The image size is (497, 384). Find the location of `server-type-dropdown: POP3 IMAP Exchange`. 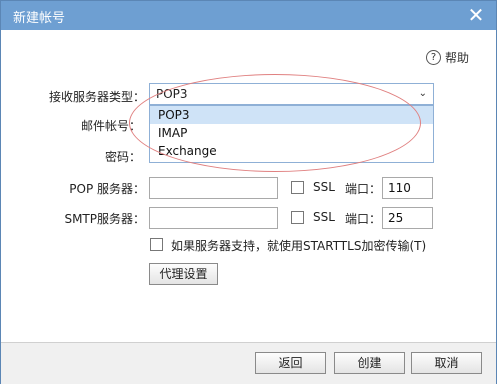

server-type-dropdown: POP3 IMAP Exchange is located at coordinates (291, 134).